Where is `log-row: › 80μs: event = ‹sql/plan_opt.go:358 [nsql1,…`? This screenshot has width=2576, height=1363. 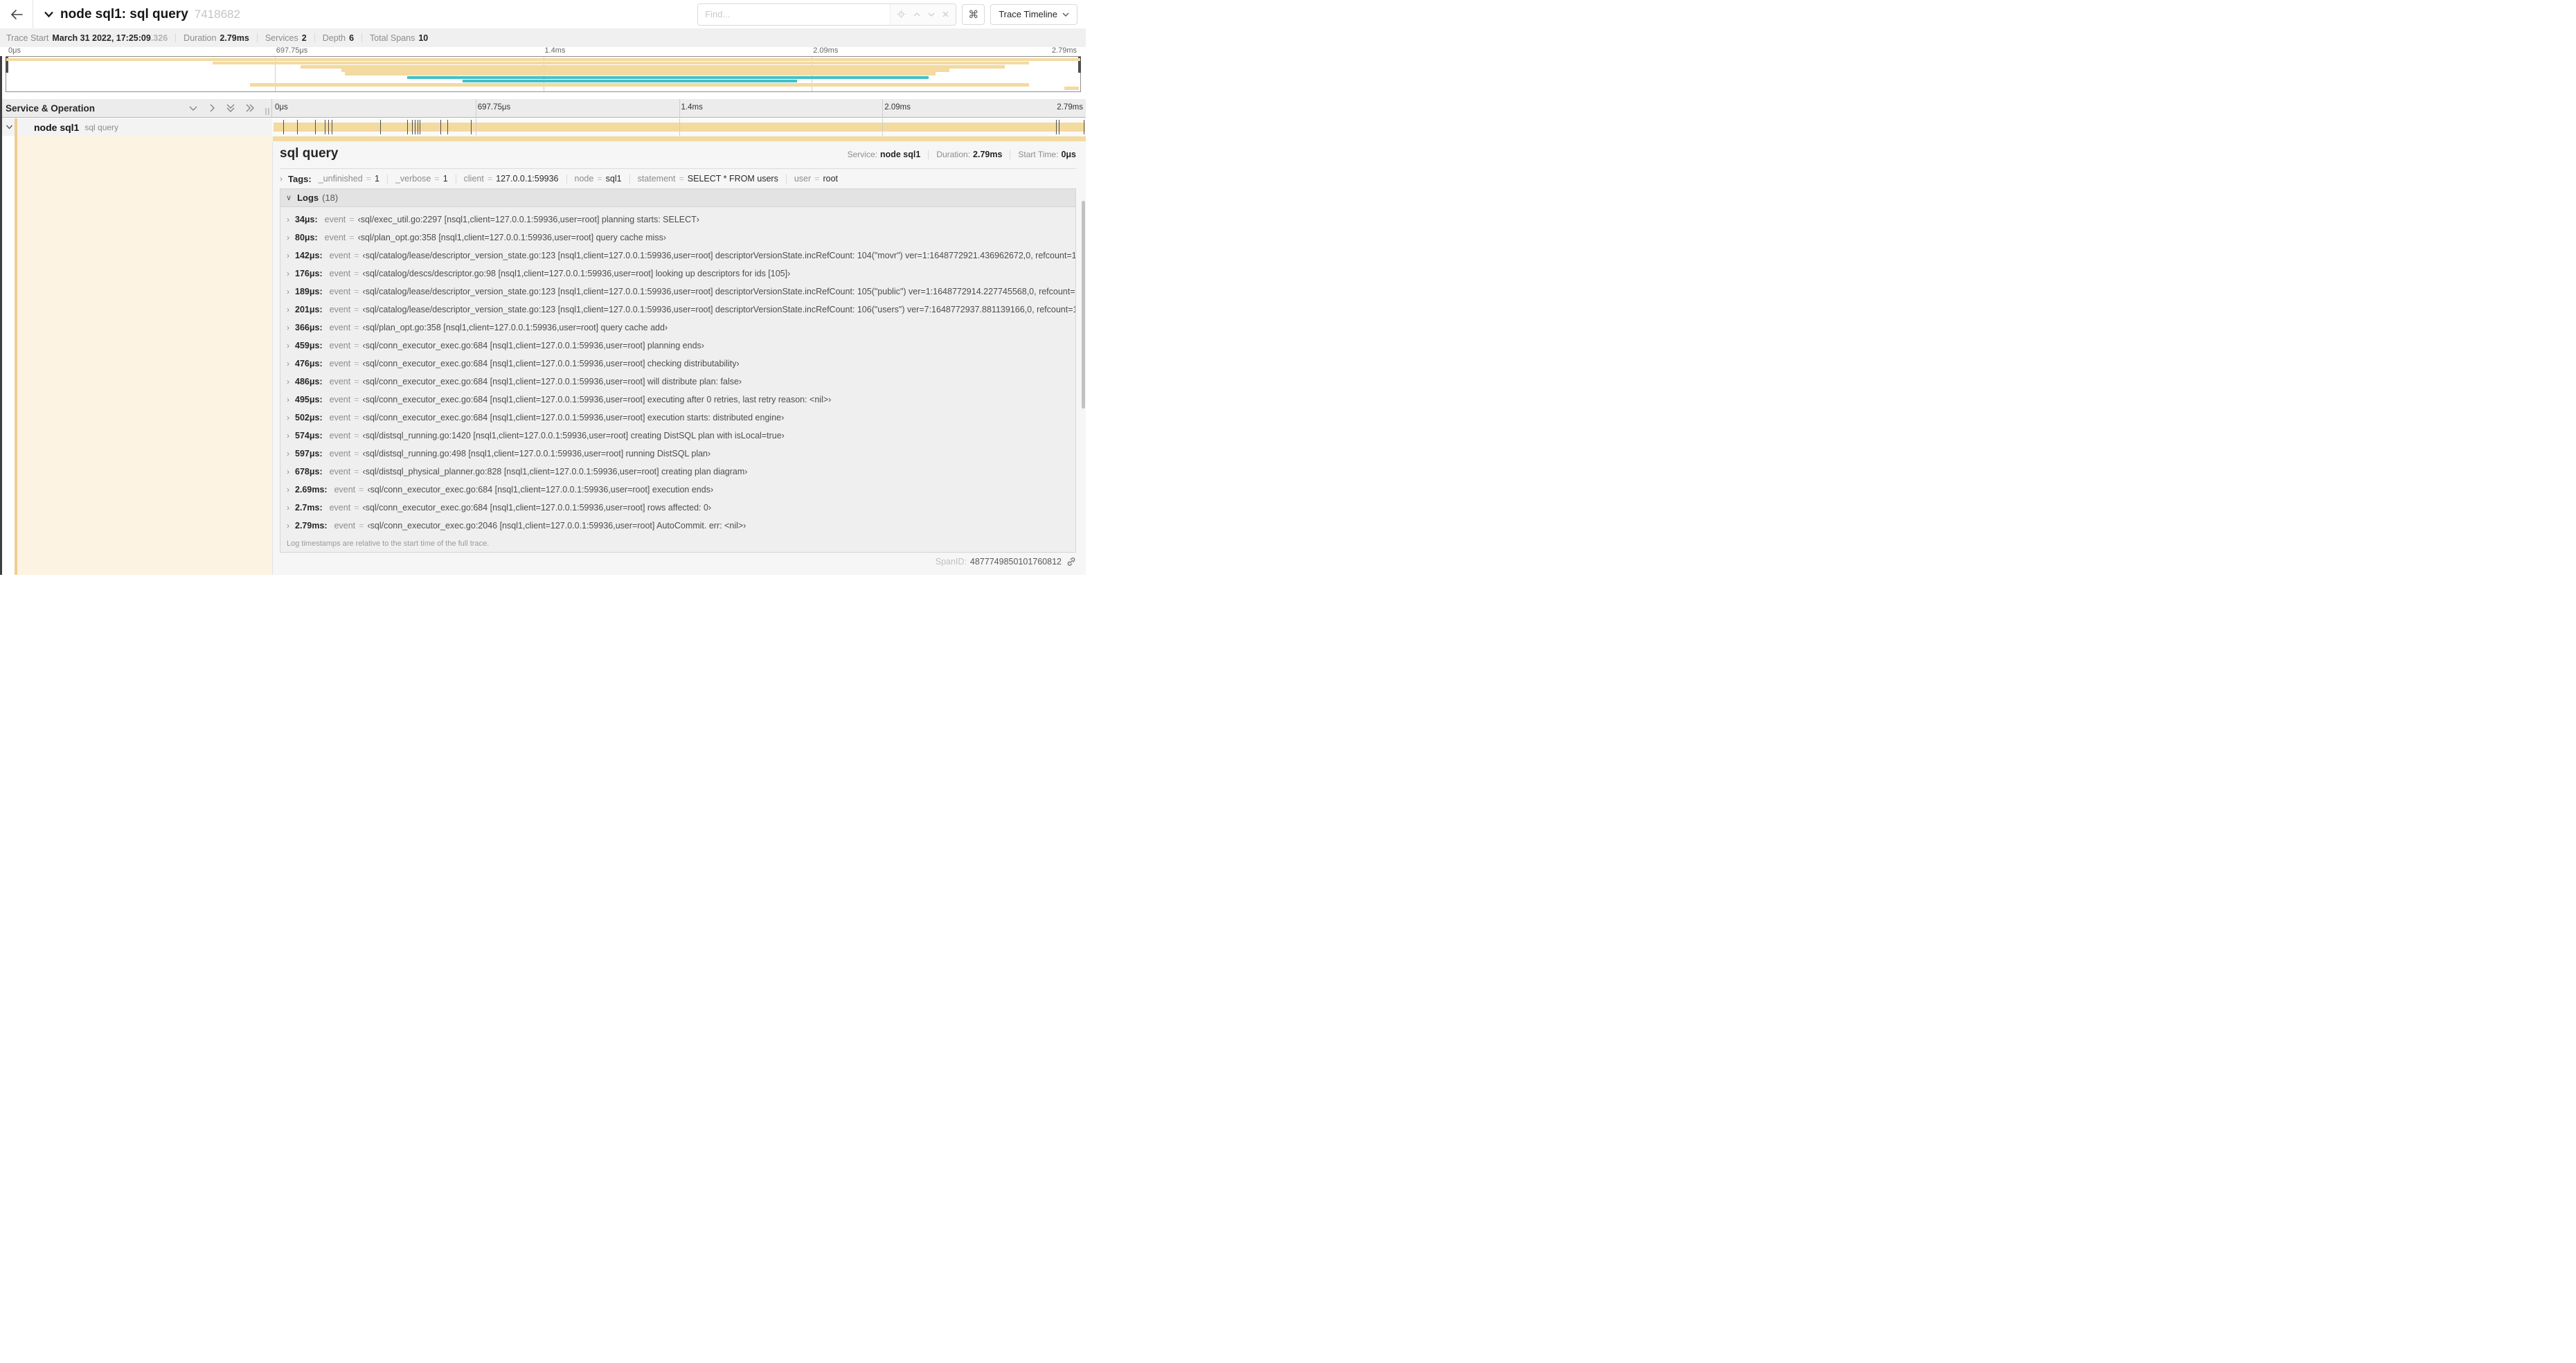
log-row: › 80μs: event = ‹sql/plan_opt.go:358 [nsql1,… is located at coordinates (677, 238).